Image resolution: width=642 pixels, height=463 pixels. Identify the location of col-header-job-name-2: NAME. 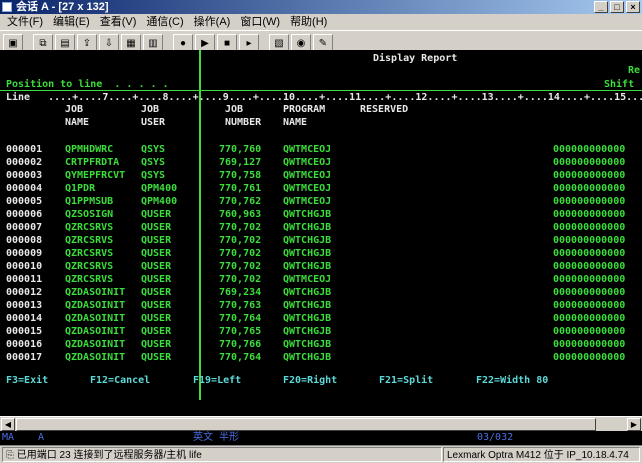
(77, 122).